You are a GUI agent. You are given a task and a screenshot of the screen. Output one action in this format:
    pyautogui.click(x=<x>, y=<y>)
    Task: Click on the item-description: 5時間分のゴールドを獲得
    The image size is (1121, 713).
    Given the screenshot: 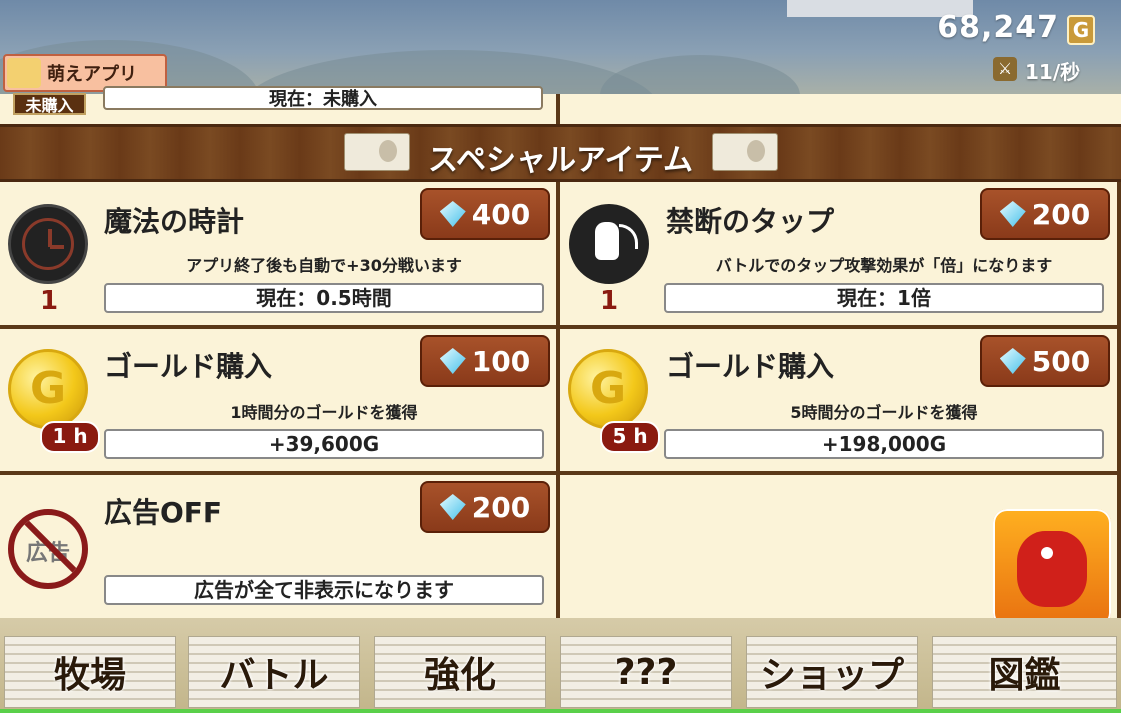 What is the action you would take?
    pyautogui.click(x=884, y=412)
    